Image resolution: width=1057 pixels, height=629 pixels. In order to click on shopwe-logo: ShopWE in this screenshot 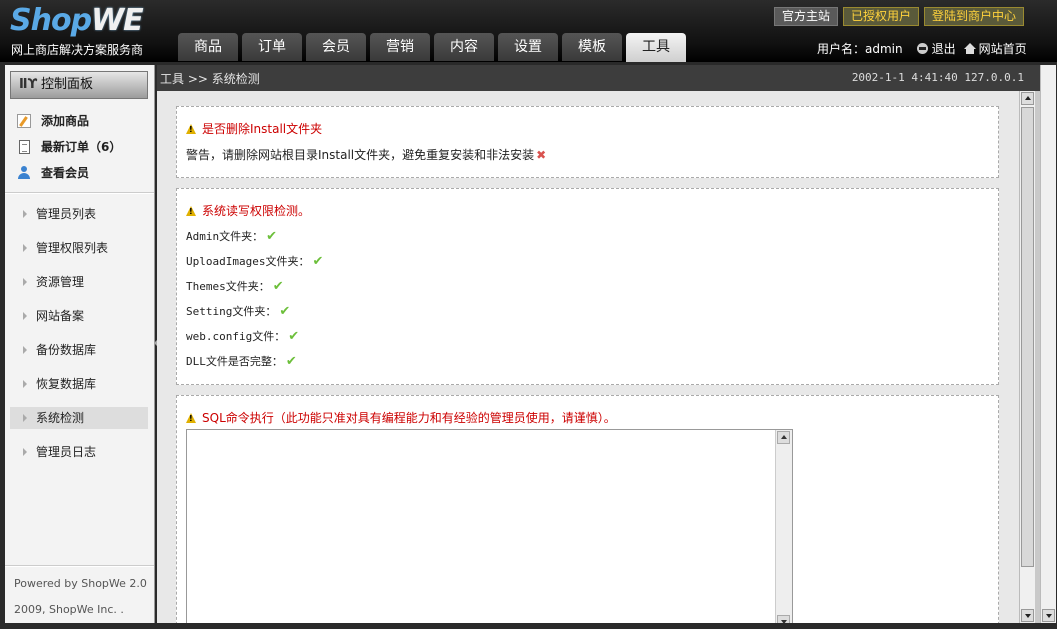, I will do `click(77, 20)`.